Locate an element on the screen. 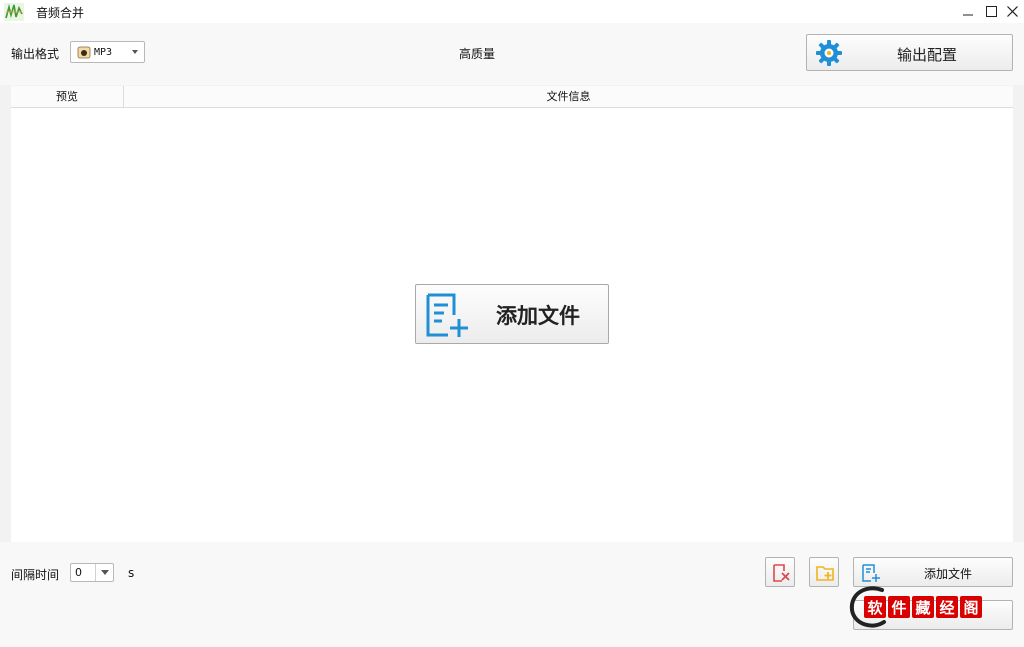  audio-merge-app-icon is located at coordinates (14, 12).